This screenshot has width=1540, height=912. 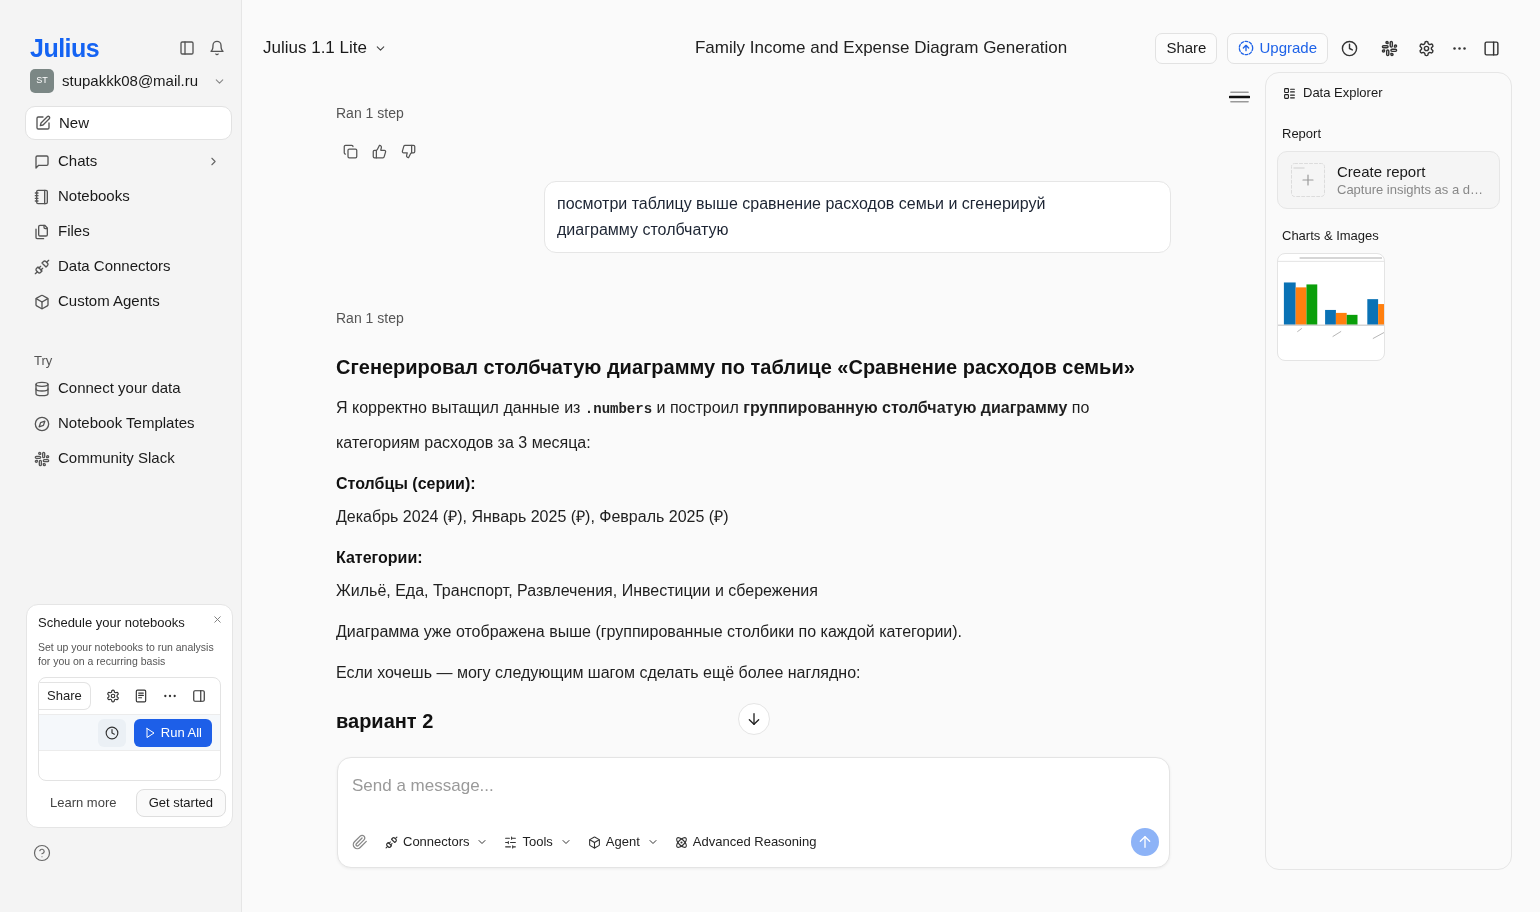 I want to click on copy-icon, so click(x=350, y=151).